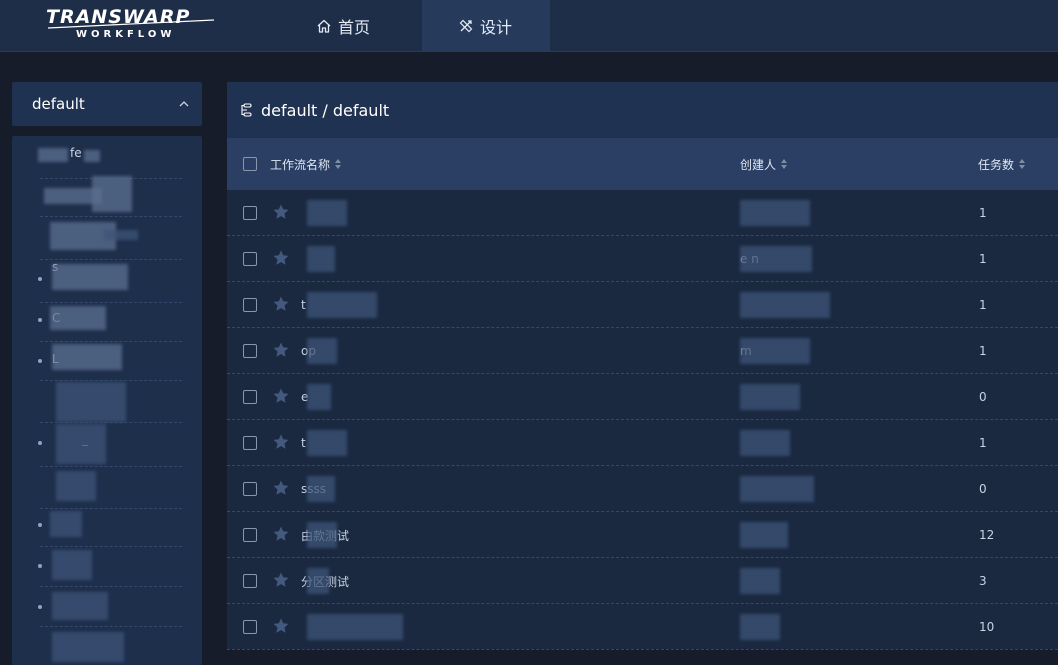 Image resolution: width=1058 pixels, height=665 pixels. I want to click on column-header-task-count: 任务数, so click(1002, 164).